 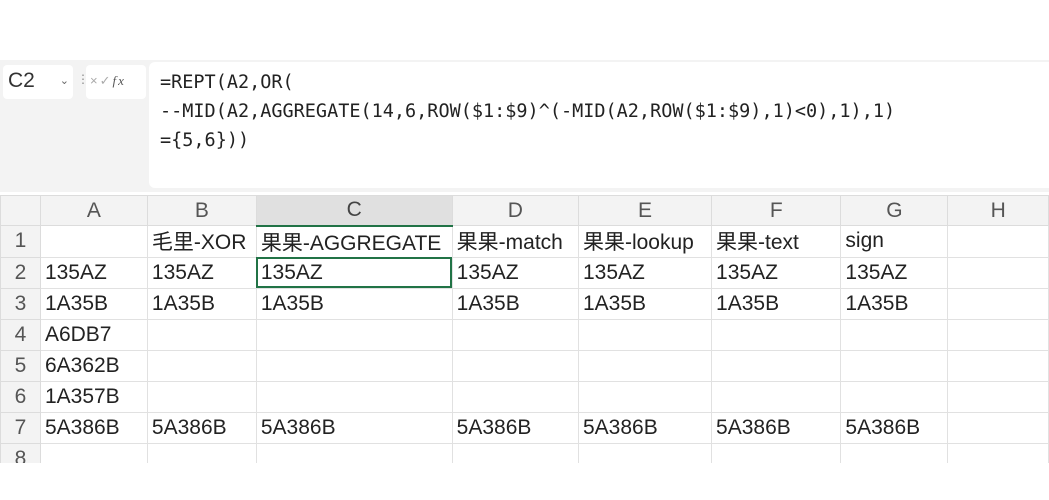 What do you see at coordinates (776, 210) in the screenshot?
I see `column-header-F: F` at bounding box center [776, 210].